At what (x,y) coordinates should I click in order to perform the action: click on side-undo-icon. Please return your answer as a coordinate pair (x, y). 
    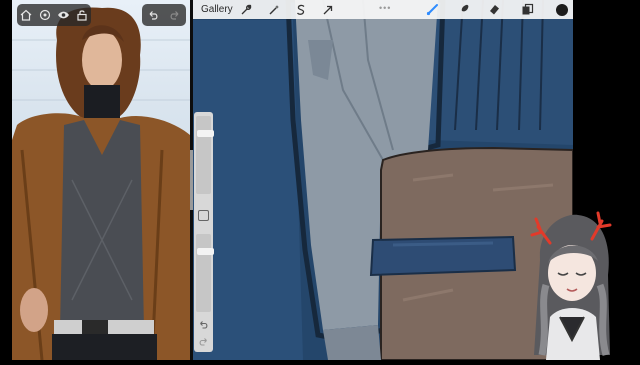
    Looking at the image, I should click on (203, 324).